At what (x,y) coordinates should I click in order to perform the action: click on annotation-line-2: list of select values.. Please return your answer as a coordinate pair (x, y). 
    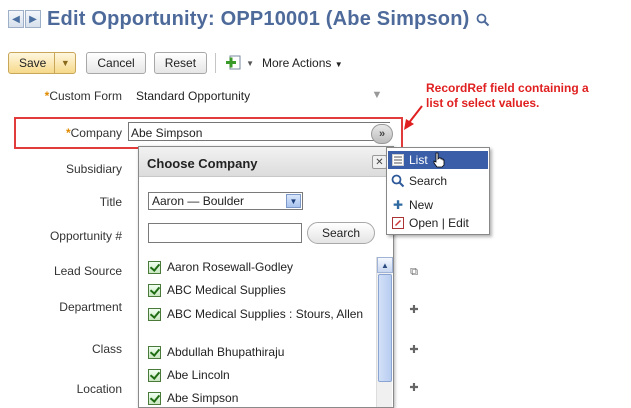
    Looking at the image, I should click on (483, 103).